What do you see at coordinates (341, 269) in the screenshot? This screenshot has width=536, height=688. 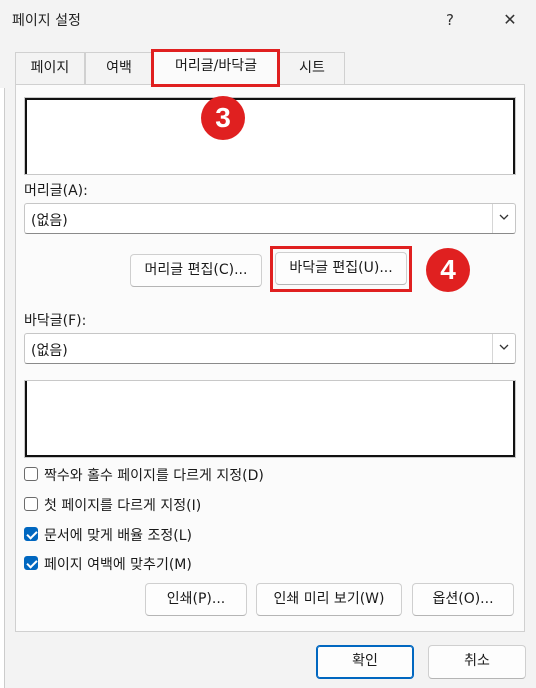 I see `annotation-highlight-footer-edit` at bounding box center [341, 269].